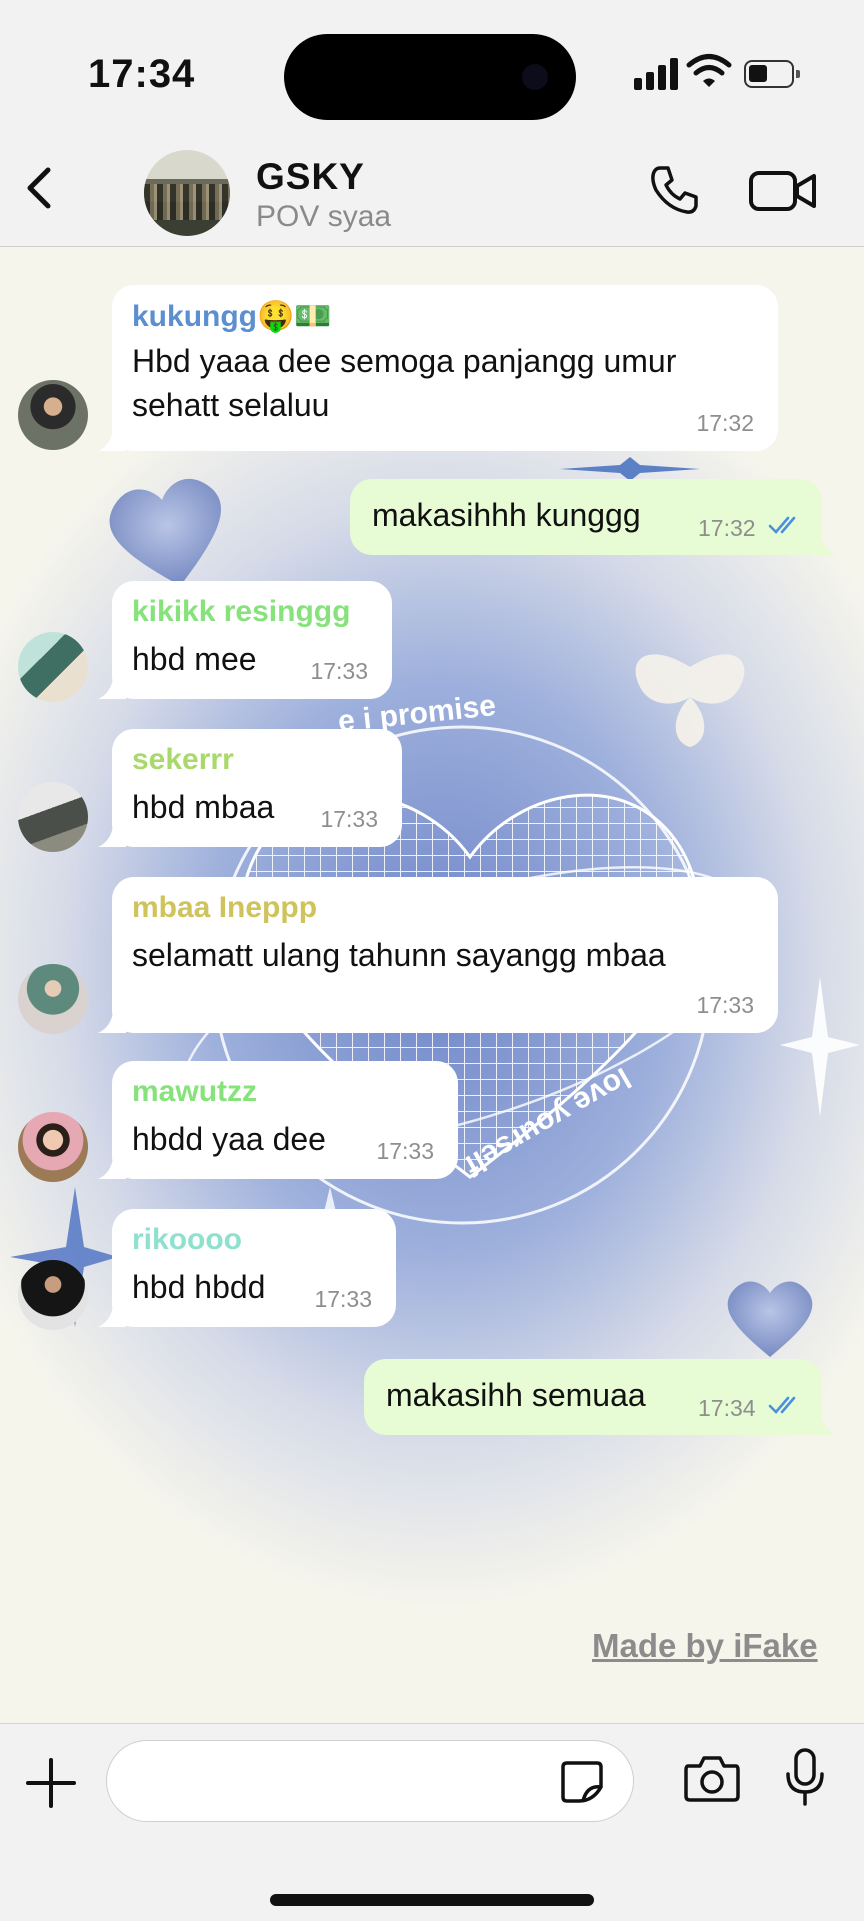  What do you see at coordinates (53, 667) in the screenshot?
I see `avatar-kikikk-resinggg` at bounding box center [53, 667].